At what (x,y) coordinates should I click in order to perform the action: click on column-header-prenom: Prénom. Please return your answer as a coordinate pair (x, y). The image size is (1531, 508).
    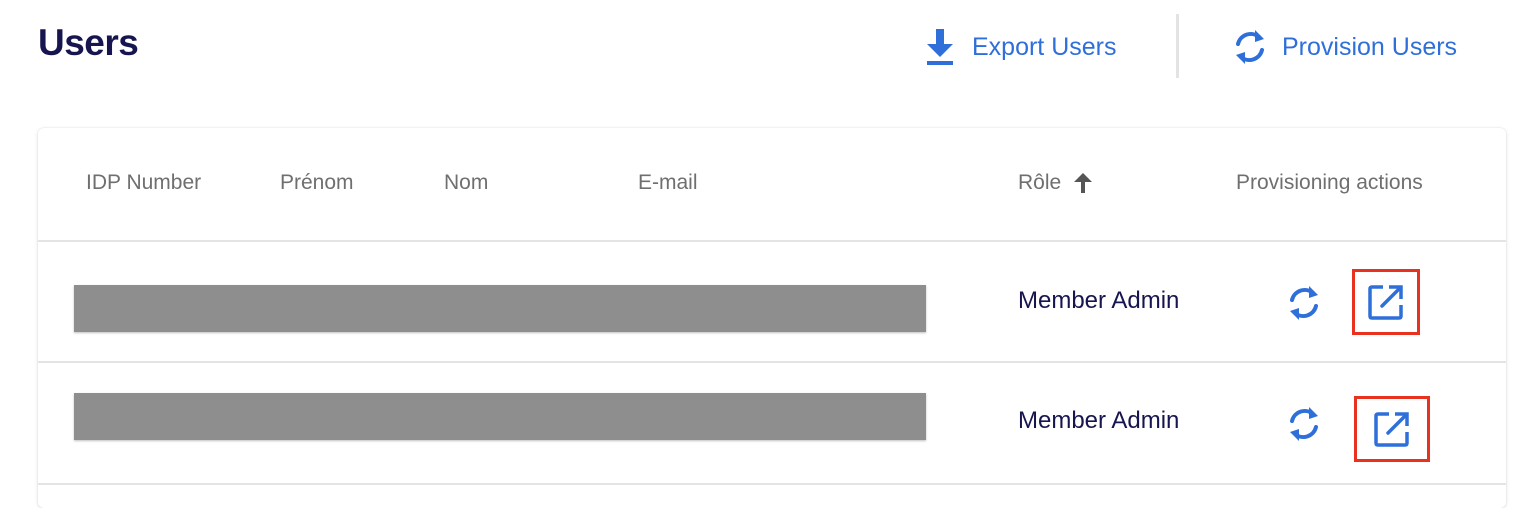
    Looking at the image, I should click on (317, 183).